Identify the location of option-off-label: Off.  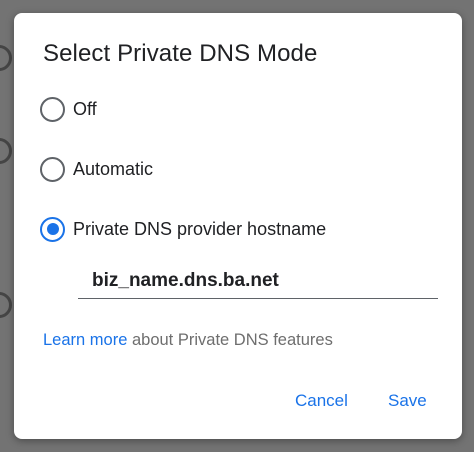
(85, 108).